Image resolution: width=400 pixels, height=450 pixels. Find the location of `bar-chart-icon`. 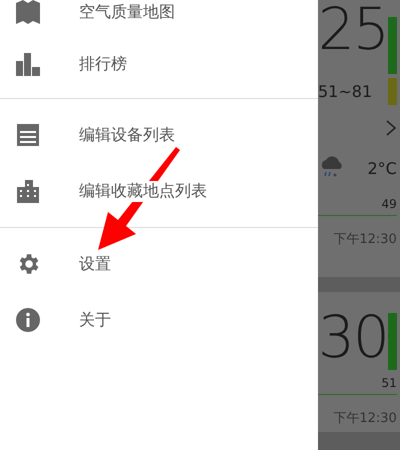

bar-chart-icon is located at coordinates (28, 64).